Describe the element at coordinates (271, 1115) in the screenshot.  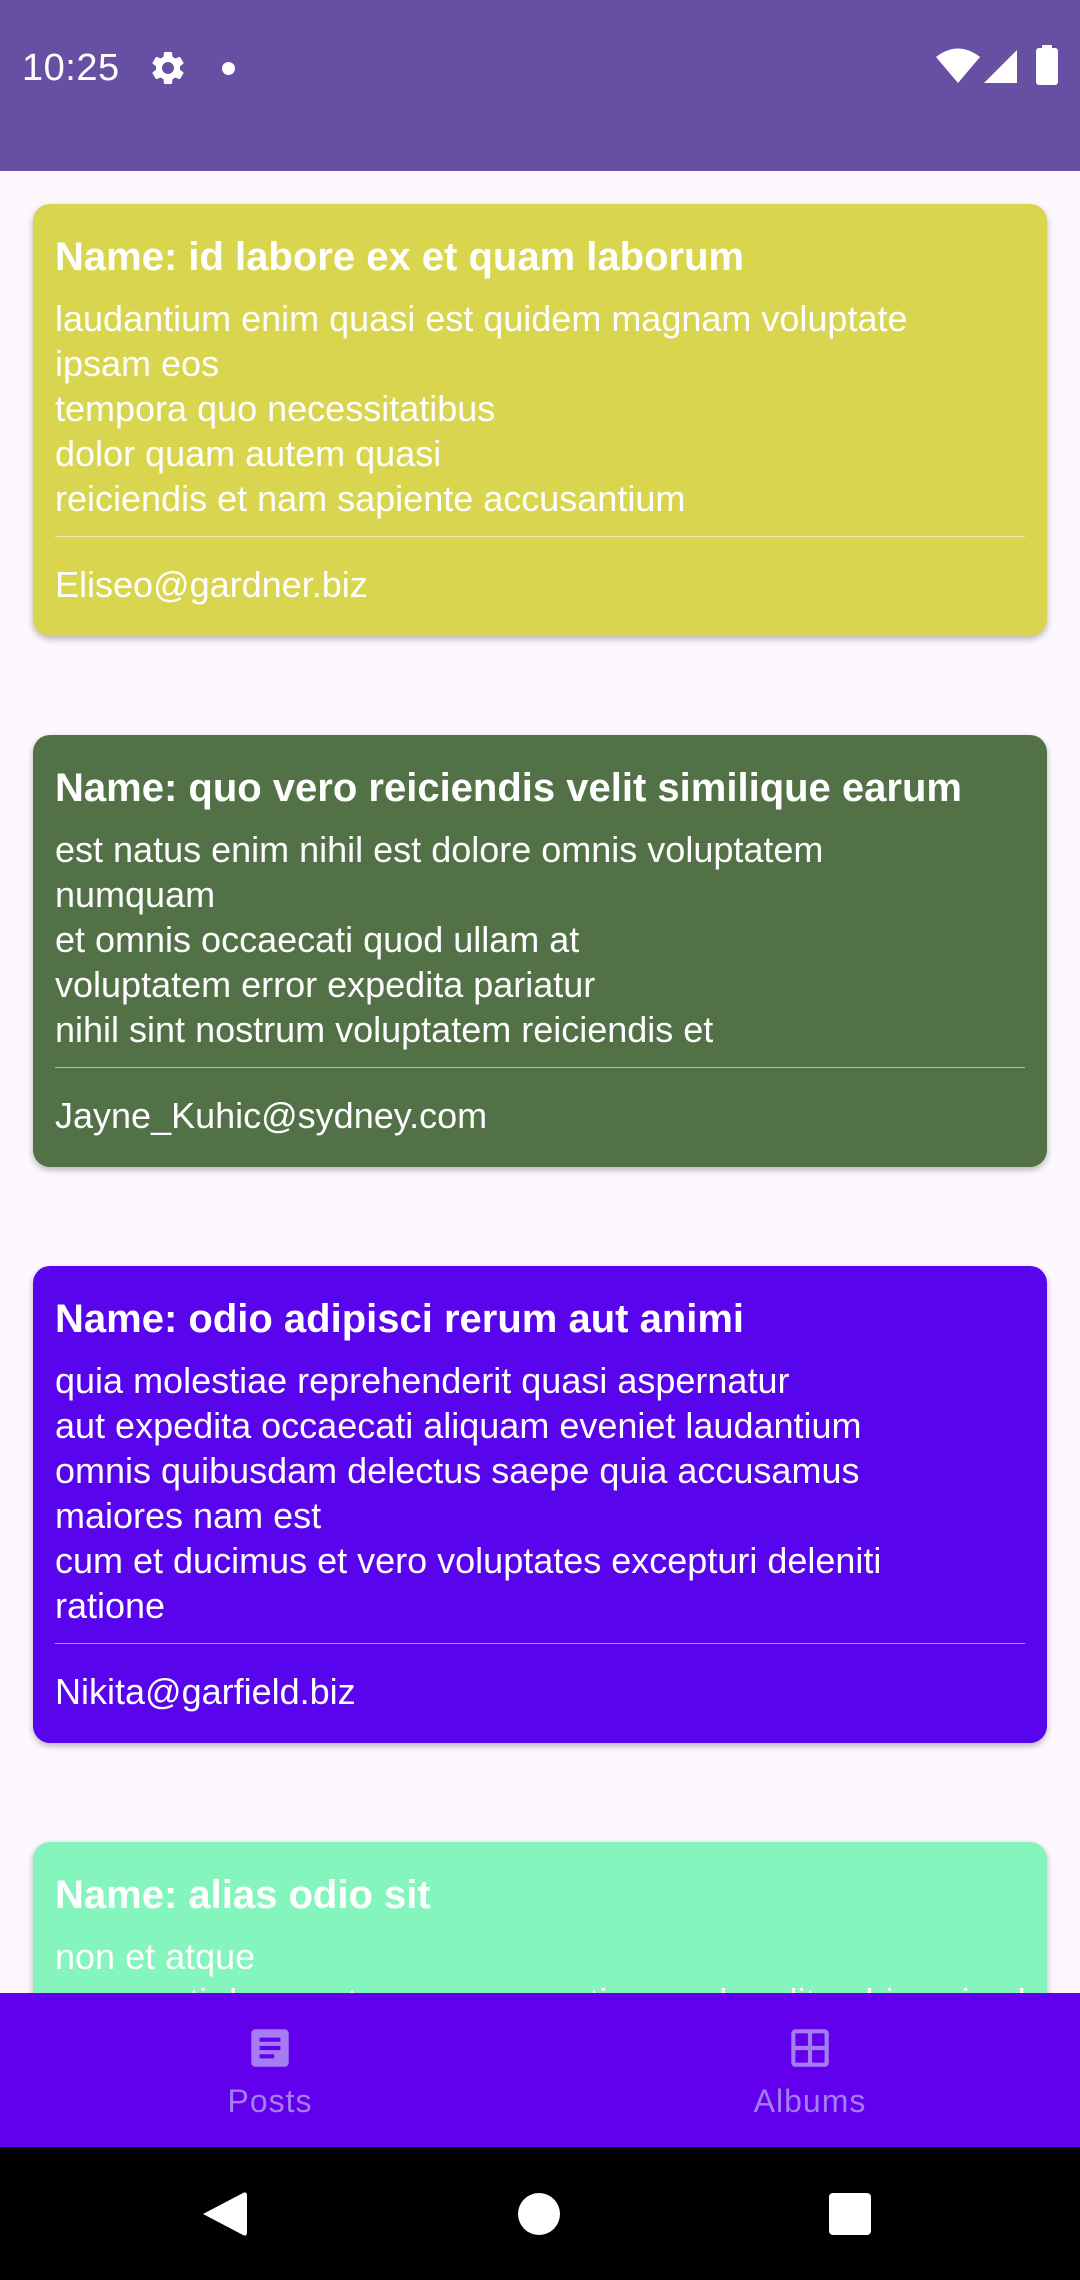
I see `post-email: Jayne_Kuhic@sydney.com` at that location.